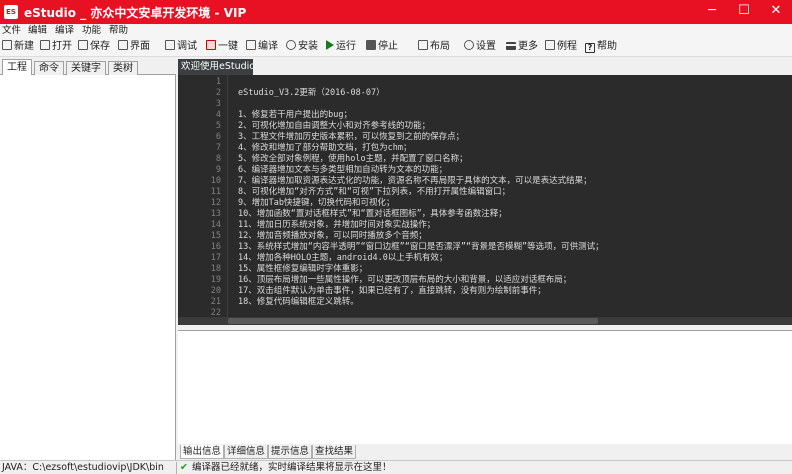  Describe the element at coordinates (215, 247) in the screenshot. I see `line-number: 16` at that location.